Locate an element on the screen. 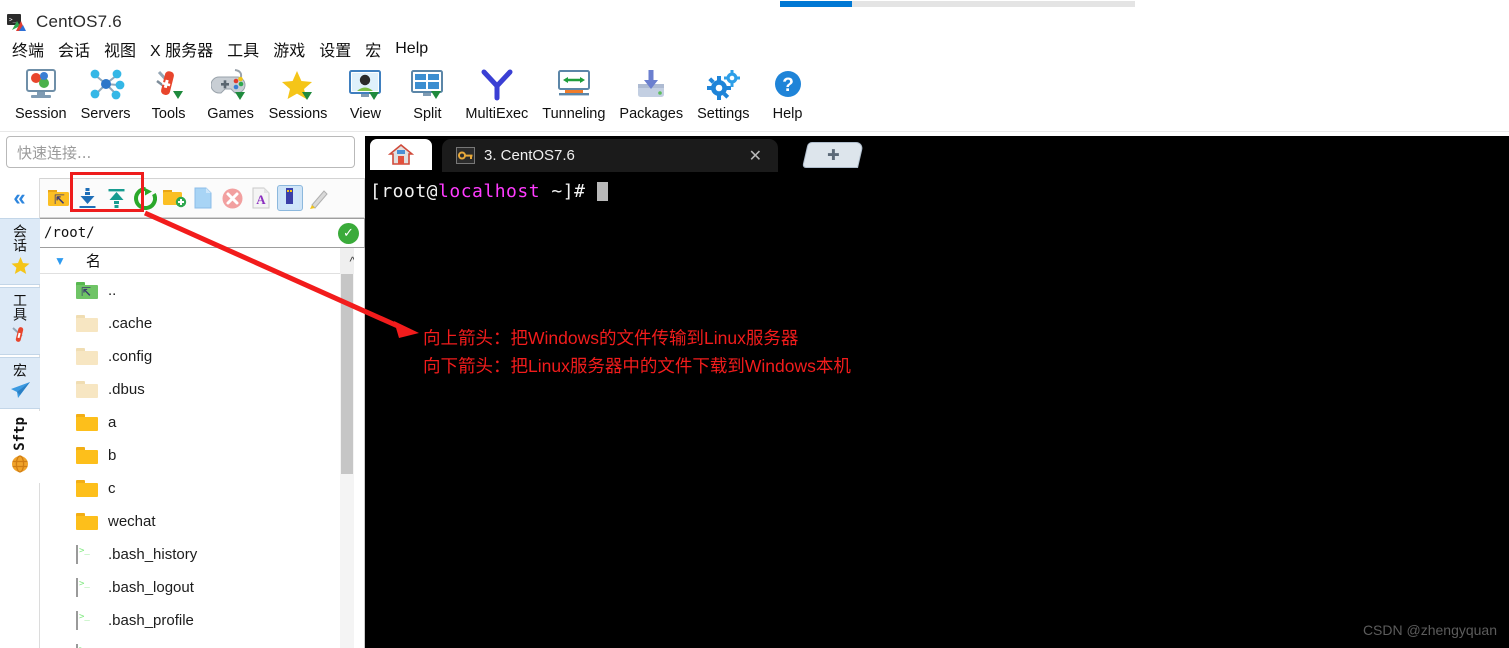 This screenshot has height=648, width=1509. double-chevron-left-icon: « is located at coordinates (19, 198).